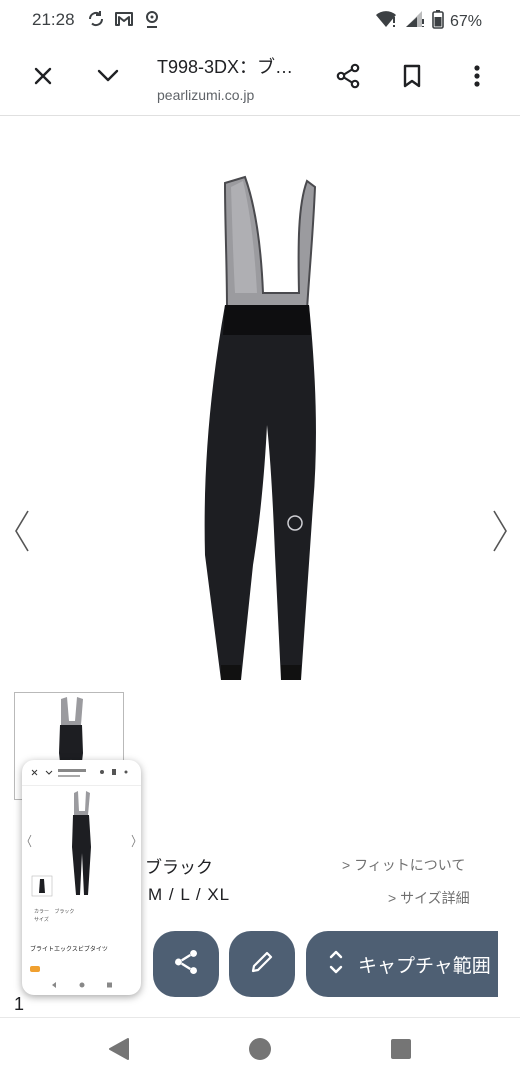  What do you see at coordinates (82, 985) in the screenshot?
I see `preview-nav-bar` at bounding box center [82, 985].